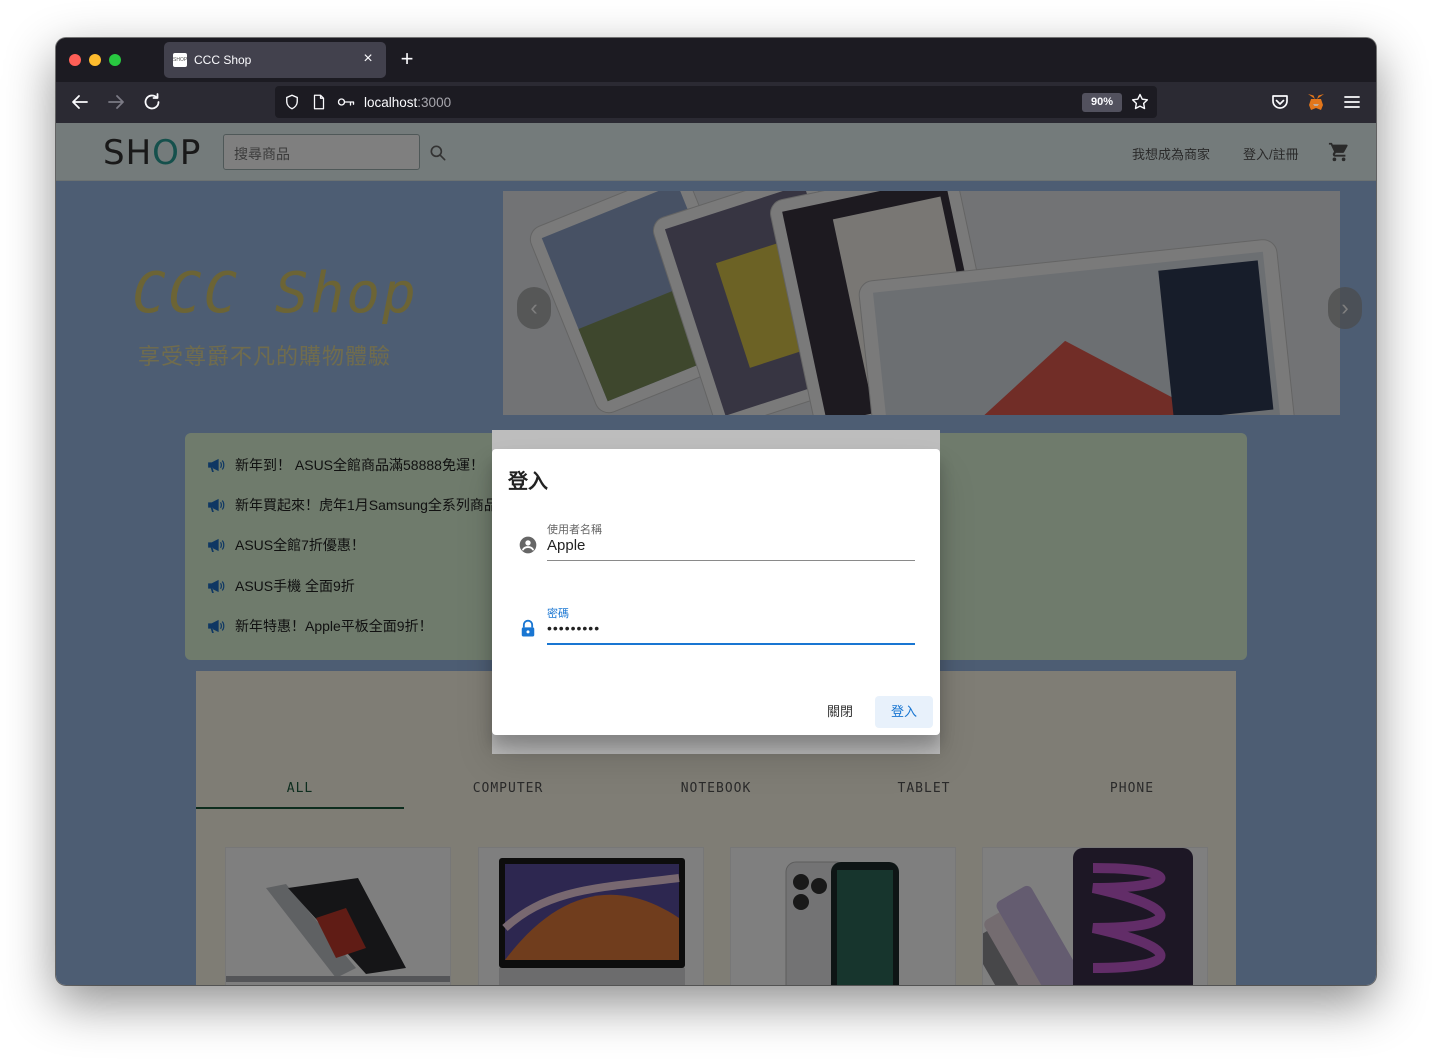  Describe the element at coordinates (731, 560) in the screenshot. I see `username-underline` at that location.